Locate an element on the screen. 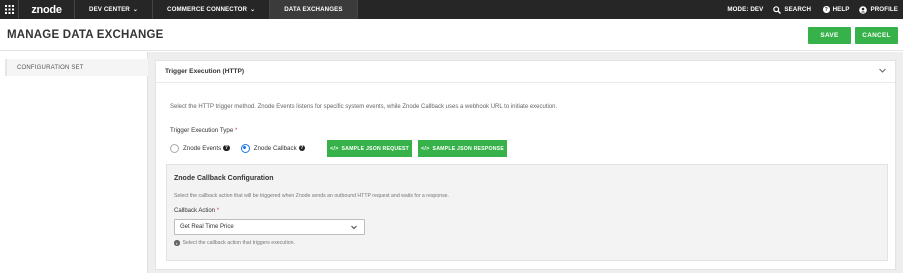  page-header: MANAGE DATA EXCHANGE SAVE CANCEL is located at coordinates (451, 35).